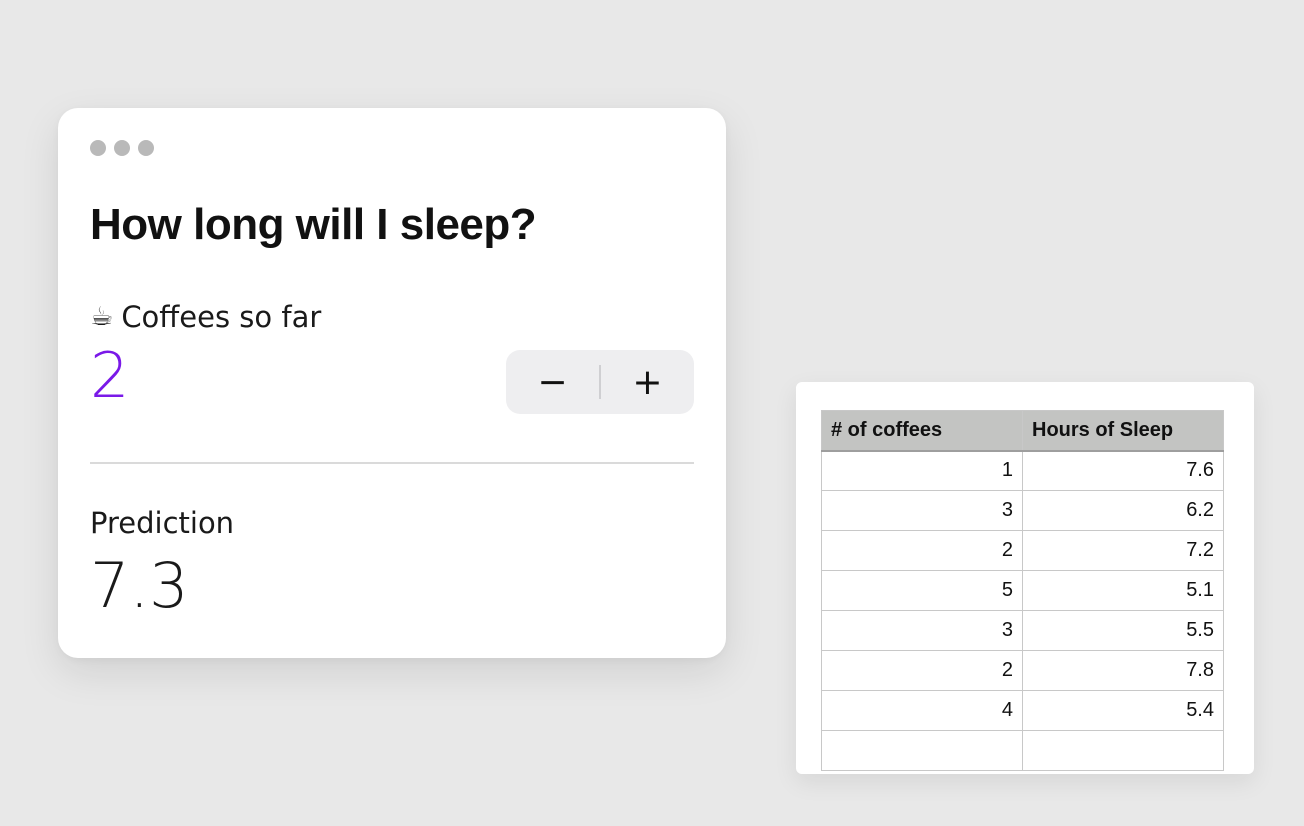 This screenshot has width=1304, height=826. Describe the element at coordinates (1123, 470) in the screenshot. I see `table-cell: 7.6` at that location.